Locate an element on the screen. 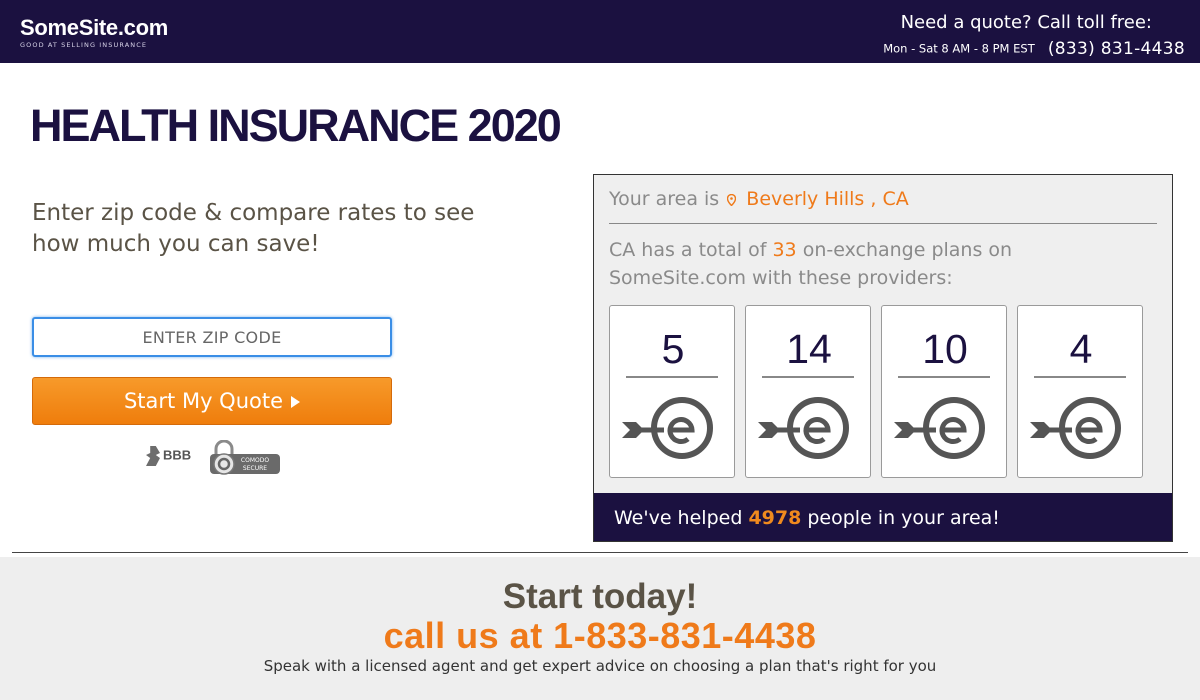 The width and height of the screenshot is (1200, 700). area-location-link: Beverly Hills , CA is located at coordinates (827, 199).